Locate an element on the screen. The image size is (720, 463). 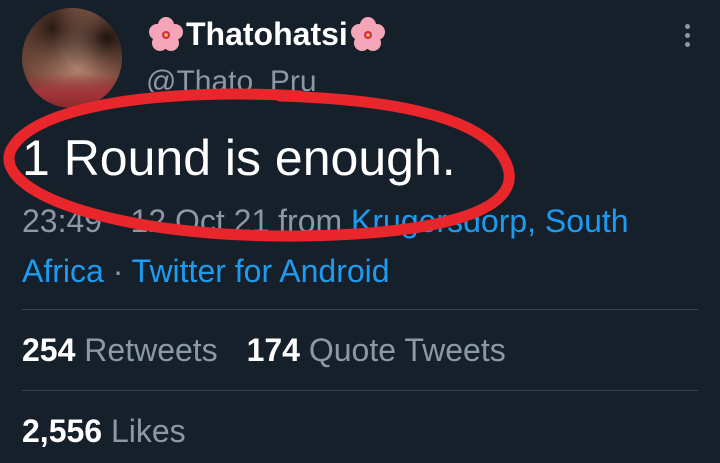
retweets-label: Retweets is located at coordinates (151, 350).